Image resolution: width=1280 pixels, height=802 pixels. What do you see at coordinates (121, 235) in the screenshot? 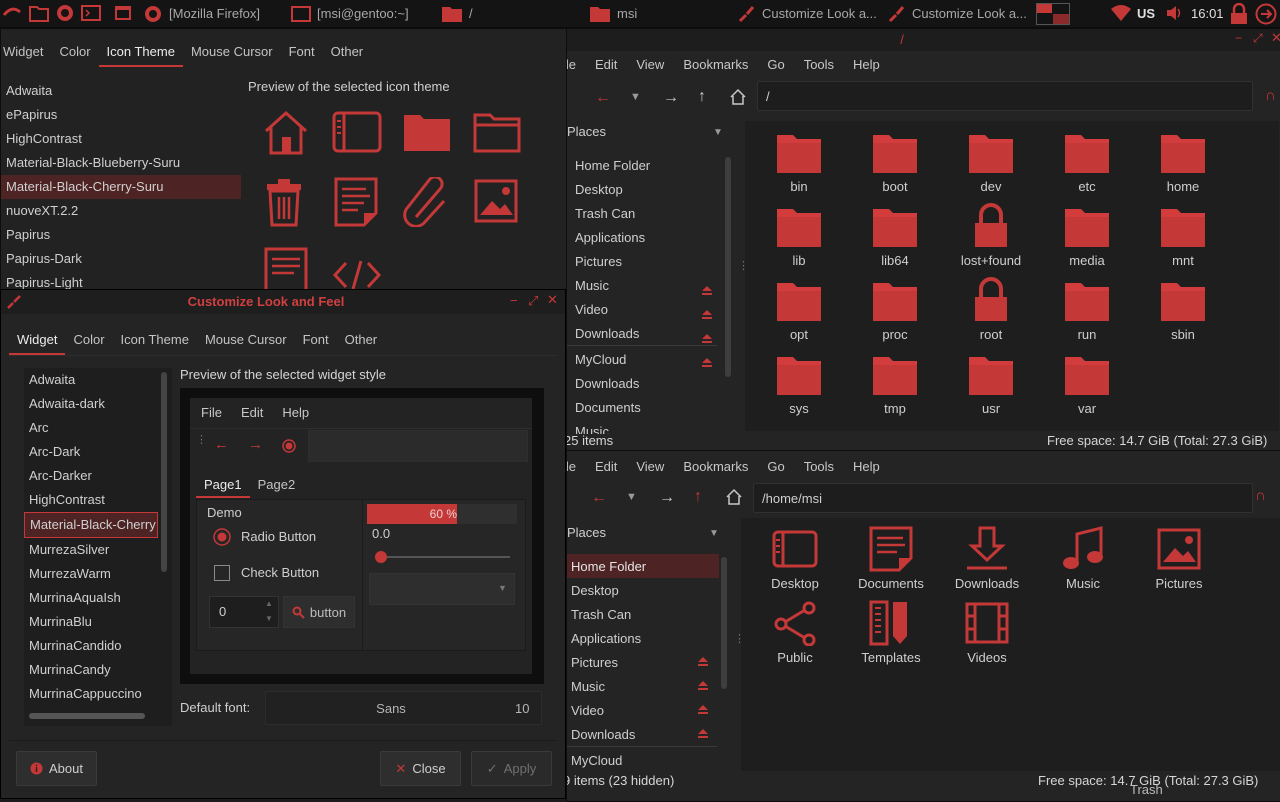
I see `list-item: Papirus` at bounding box center [121, 235].